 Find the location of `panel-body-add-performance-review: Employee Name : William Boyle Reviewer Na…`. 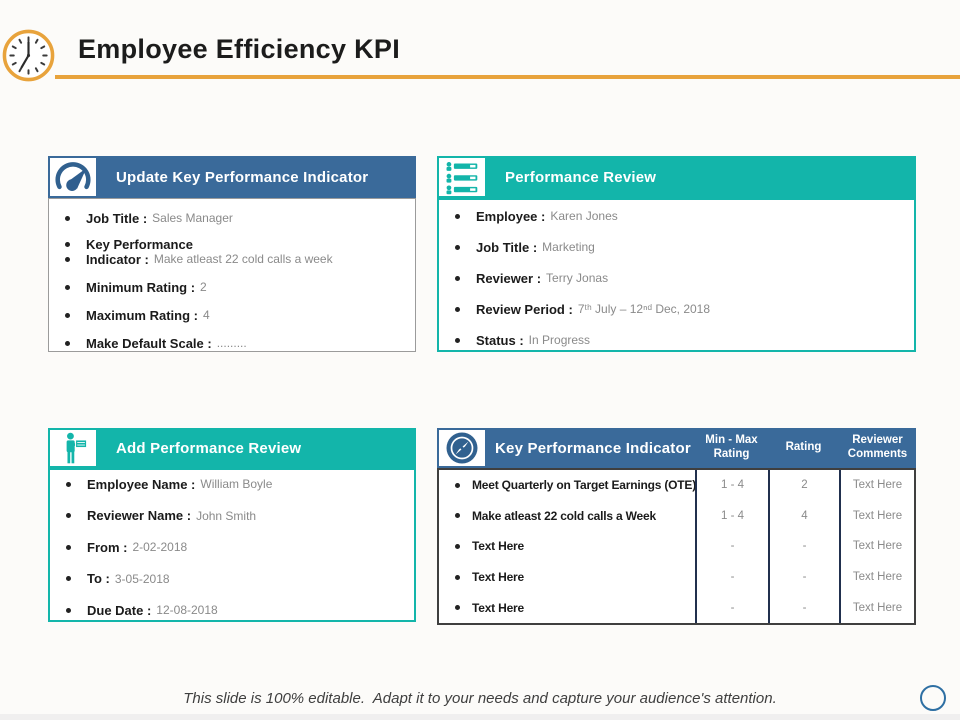

panel-body-add-performance-review: Employee Name : William Boyle Reviewer Na… is located at coordinates (232, 545).